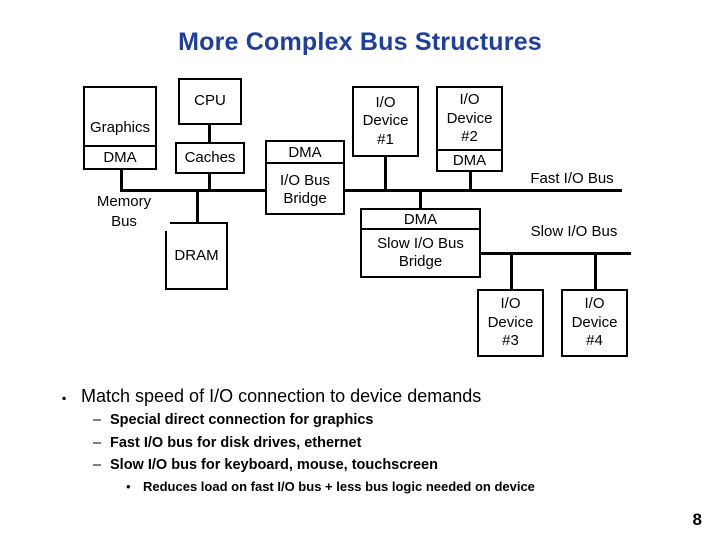 The width and height of the screenshot is (720, 540). I want to click on io-bus-bridge-line1: I/O Bus, so click(305, 180).